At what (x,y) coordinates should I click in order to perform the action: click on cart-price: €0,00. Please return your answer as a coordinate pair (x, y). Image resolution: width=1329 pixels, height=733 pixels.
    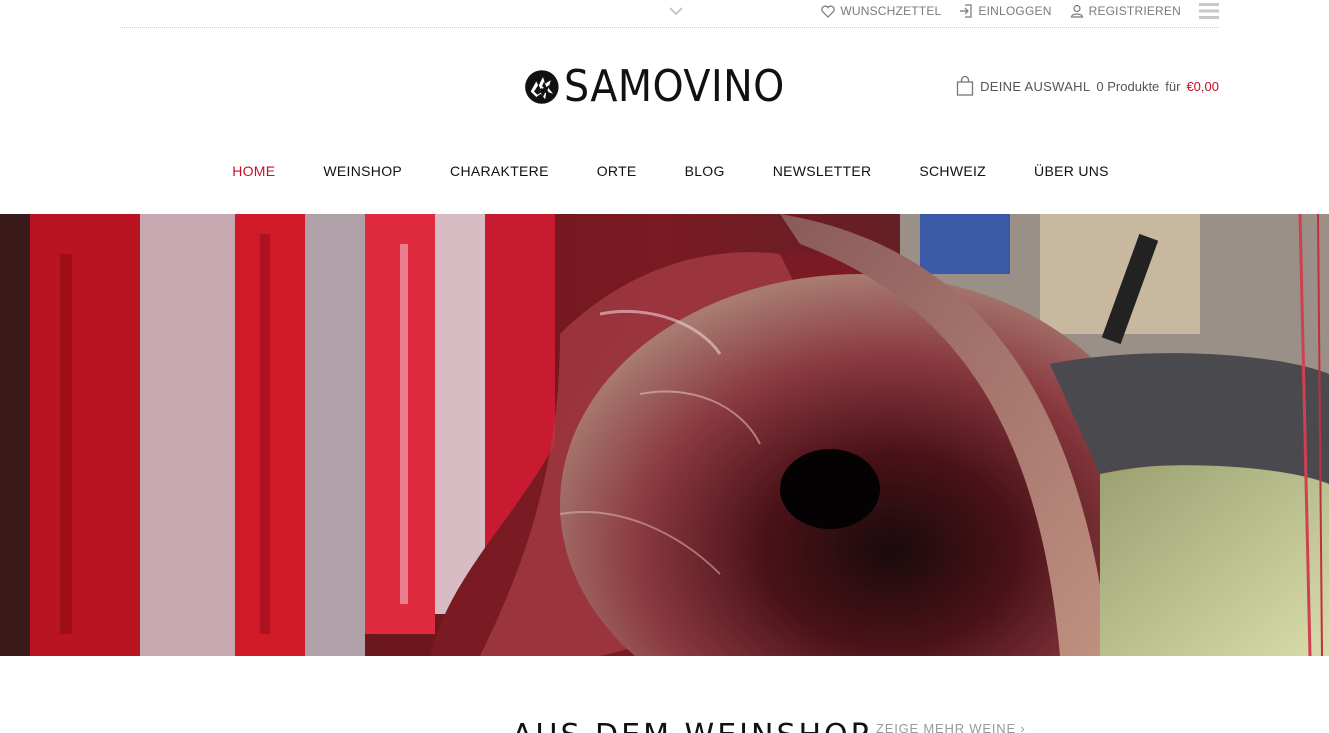
    Looking at the image, I should click on (1202, 86).